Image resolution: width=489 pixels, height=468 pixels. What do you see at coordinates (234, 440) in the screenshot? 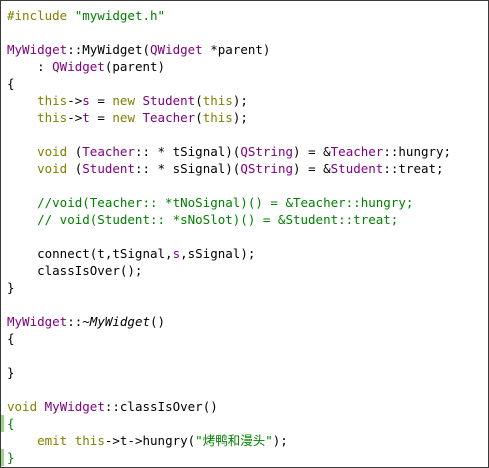
I see `code-token: "烤鸭和漫头"` at bounding box center [234, 440].